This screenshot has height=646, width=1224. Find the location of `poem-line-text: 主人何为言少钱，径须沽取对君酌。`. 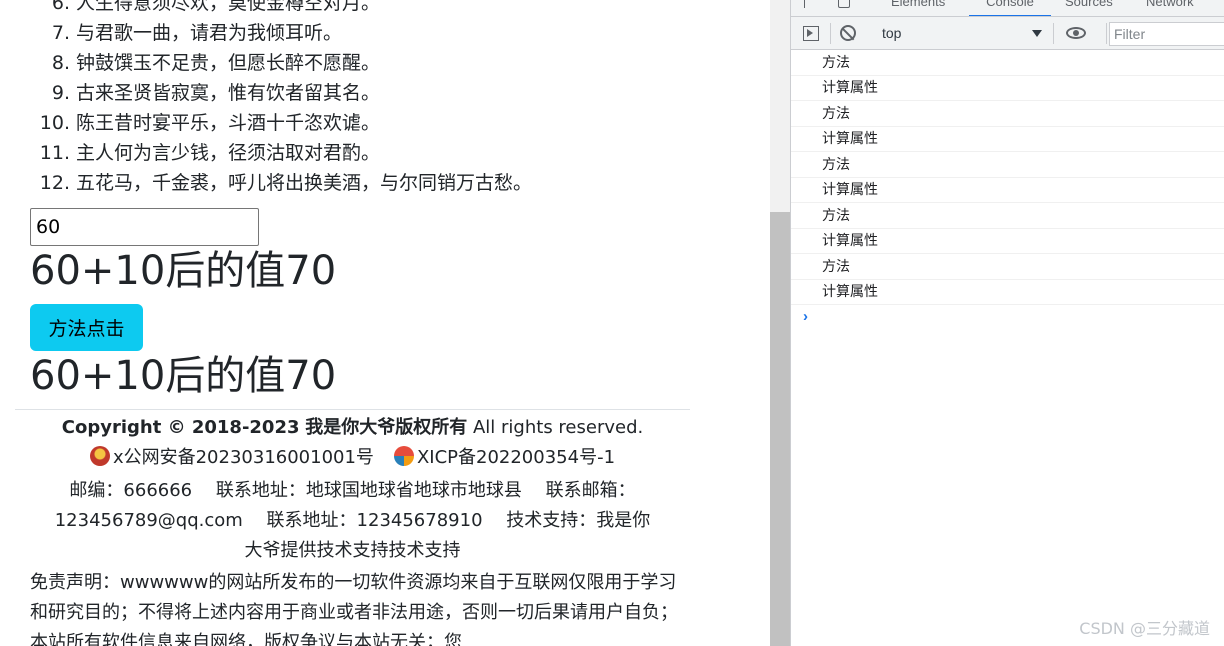

poem-line-text: 主人何为言少钱，径须沽取对君酌。 is located at coordinates (228, 153).